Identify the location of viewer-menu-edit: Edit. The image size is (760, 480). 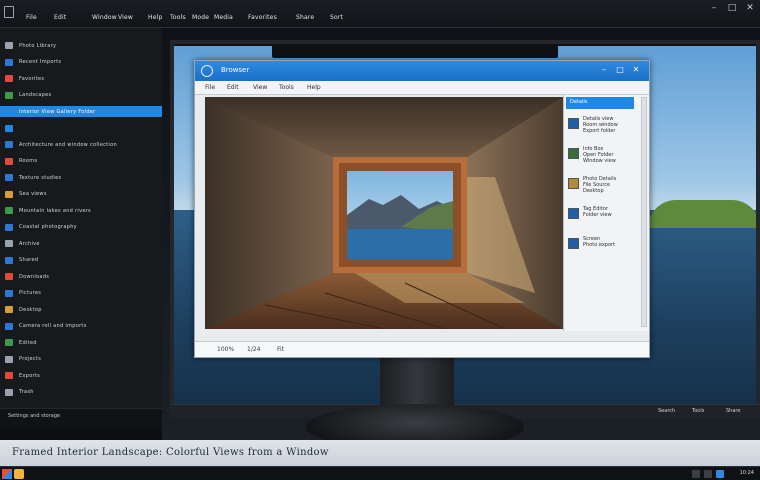
(233, 87).